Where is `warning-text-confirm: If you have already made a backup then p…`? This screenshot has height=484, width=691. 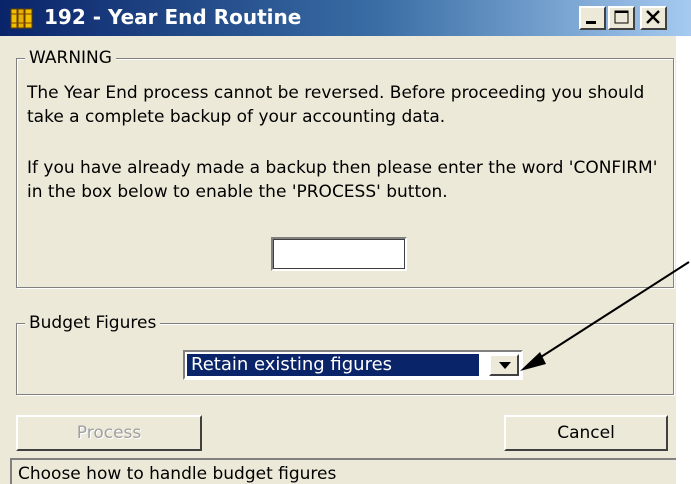 warning-text-confirm: If you have already made a backup then p… is located at coordinates (342, 180).